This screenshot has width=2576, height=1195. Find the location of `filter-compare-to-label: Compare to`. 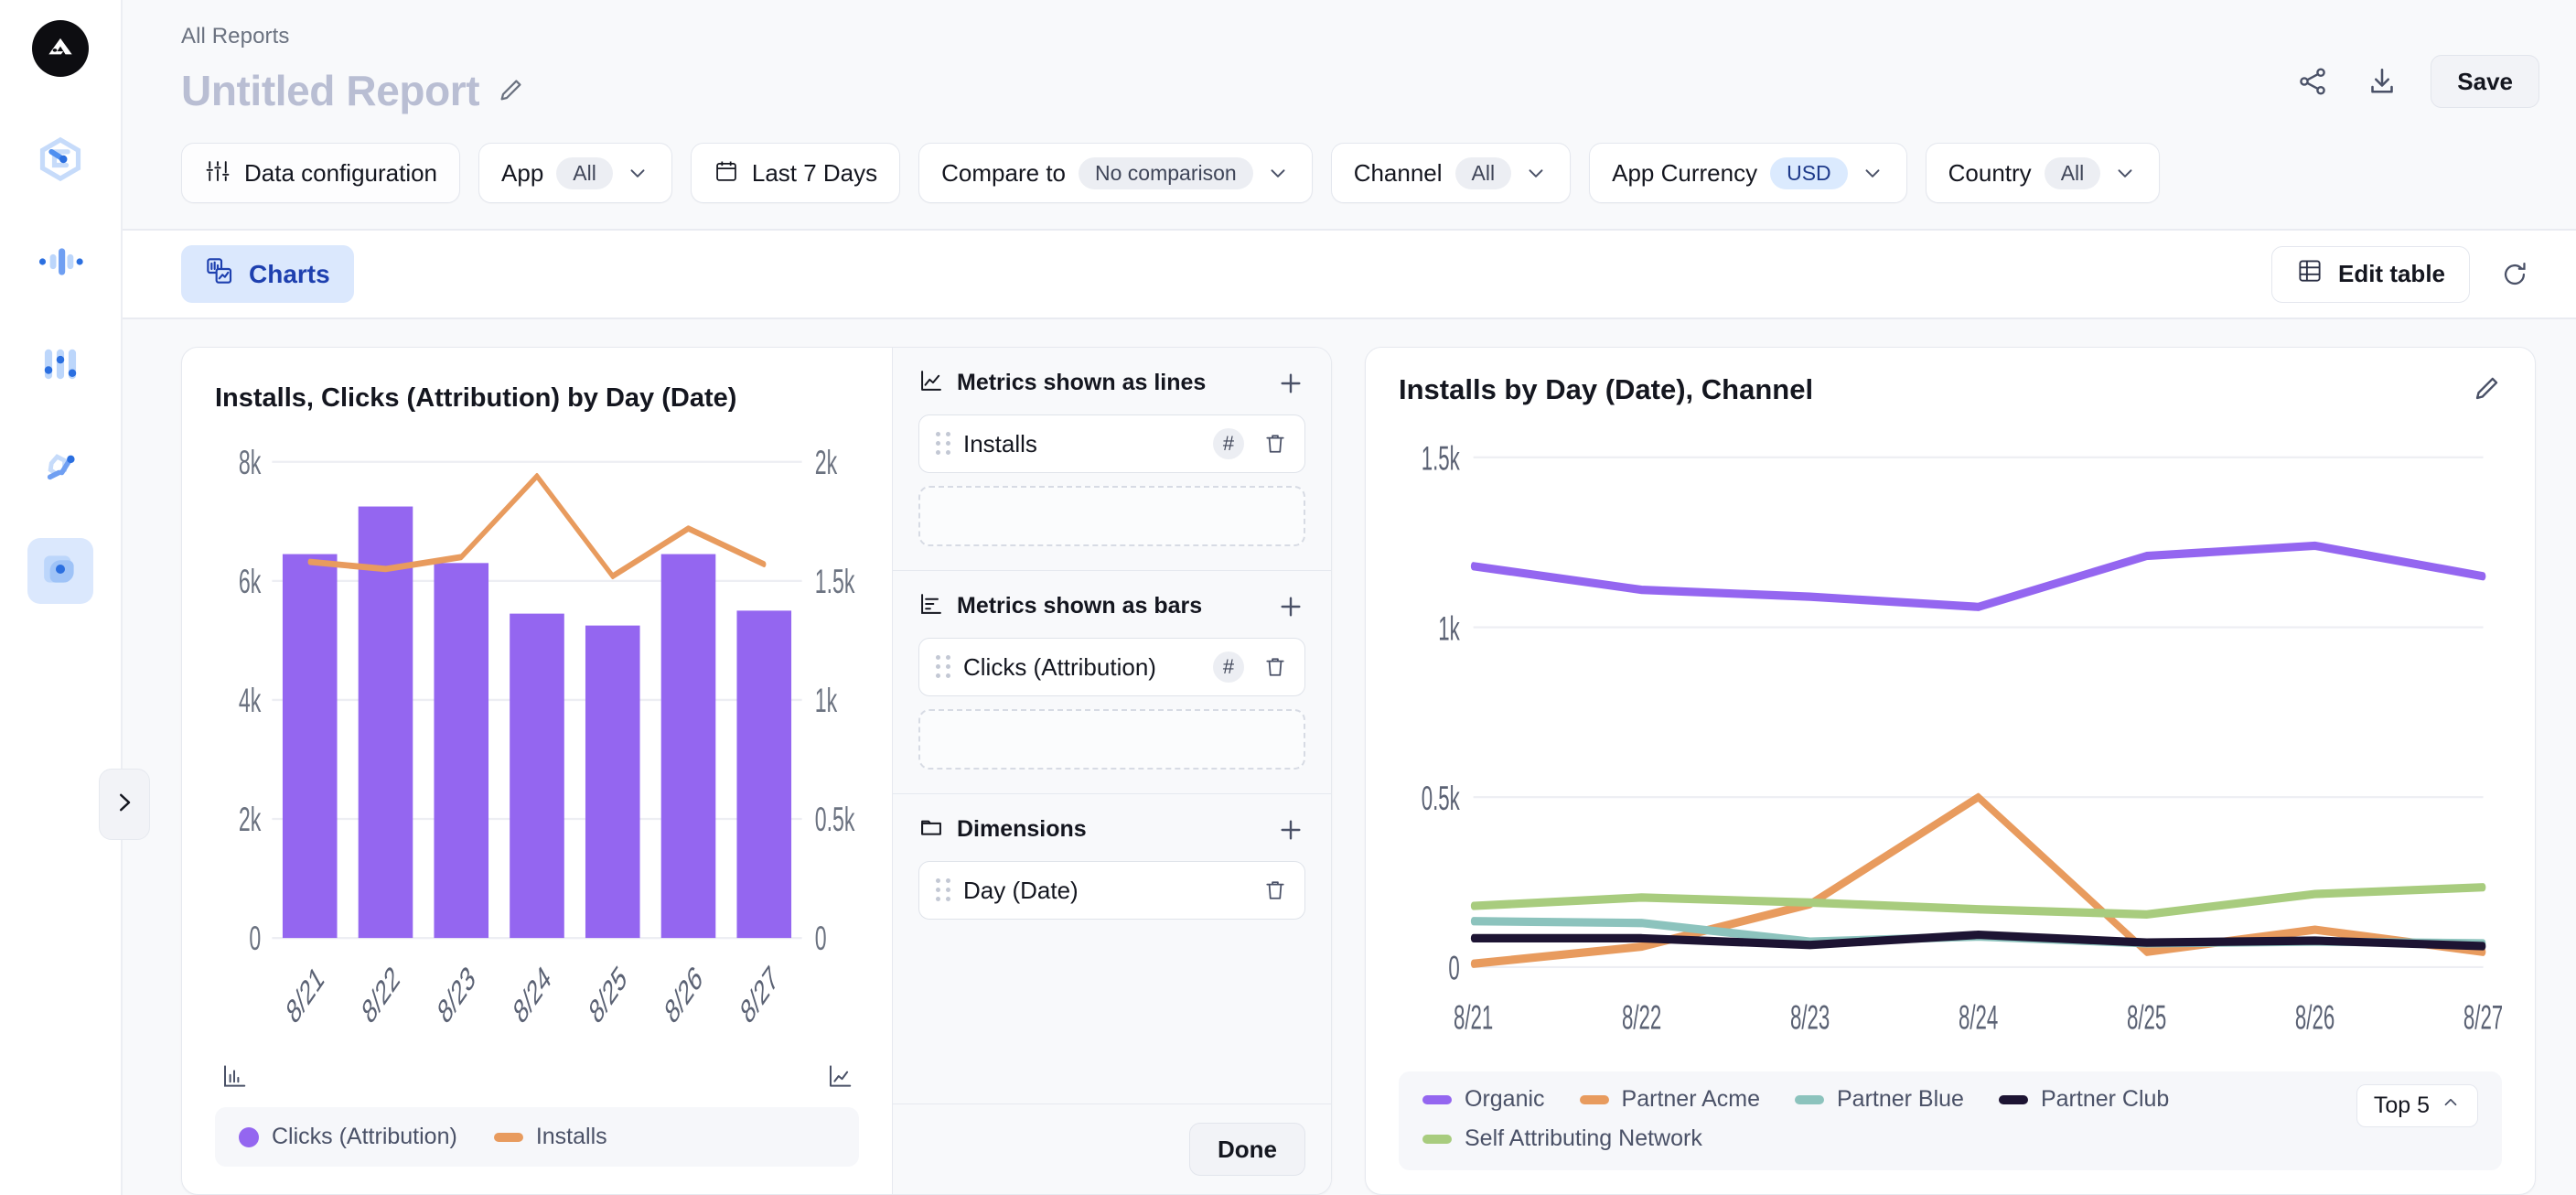

filter-compare-to-label: Compare to is located at coordinates (1004, 172).